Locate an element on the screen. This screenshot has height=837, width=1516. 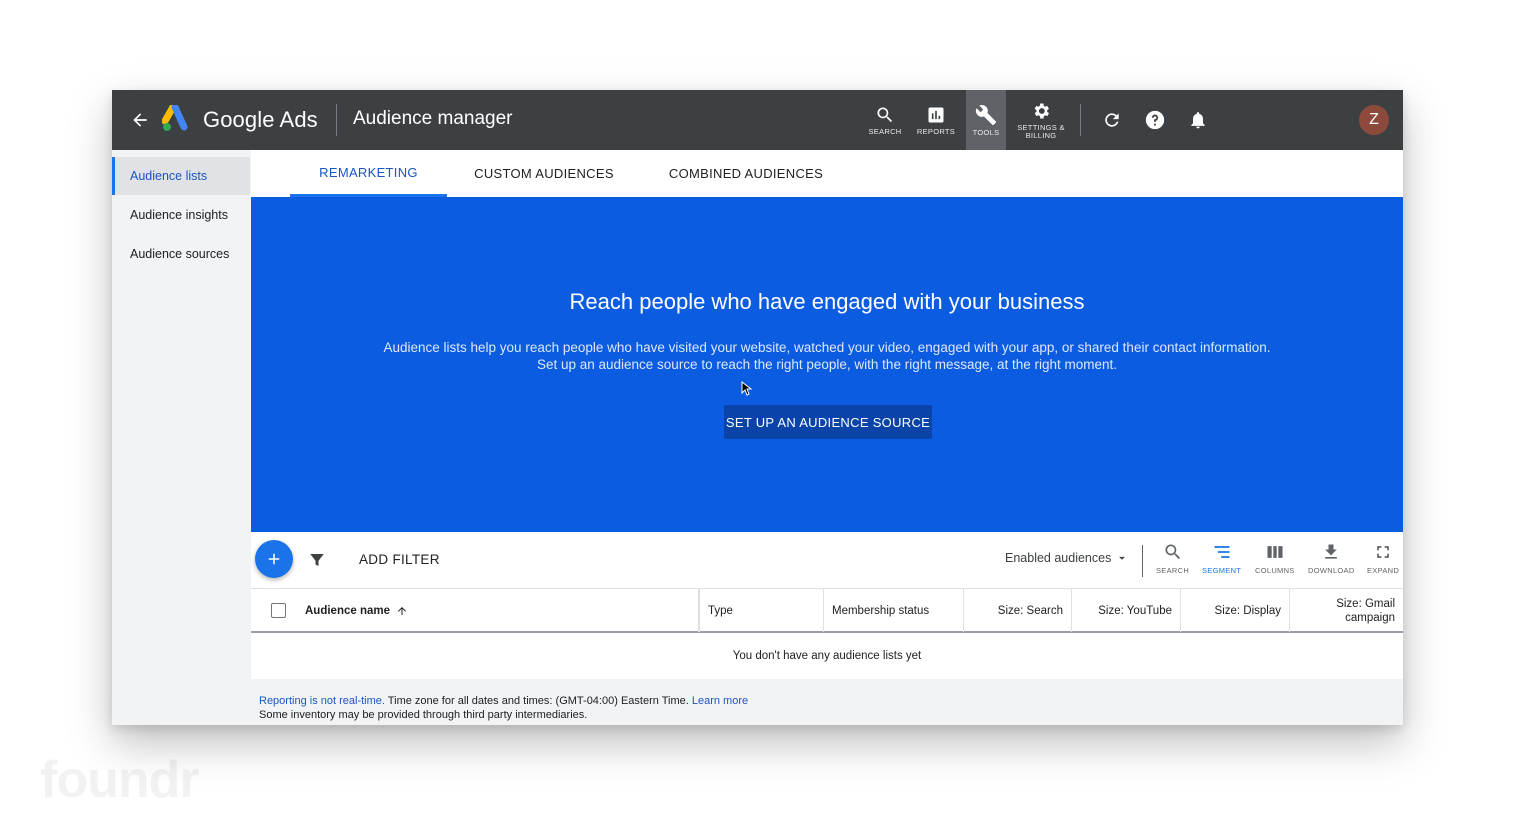
columns-icon is located at coordinates (1275, 552).